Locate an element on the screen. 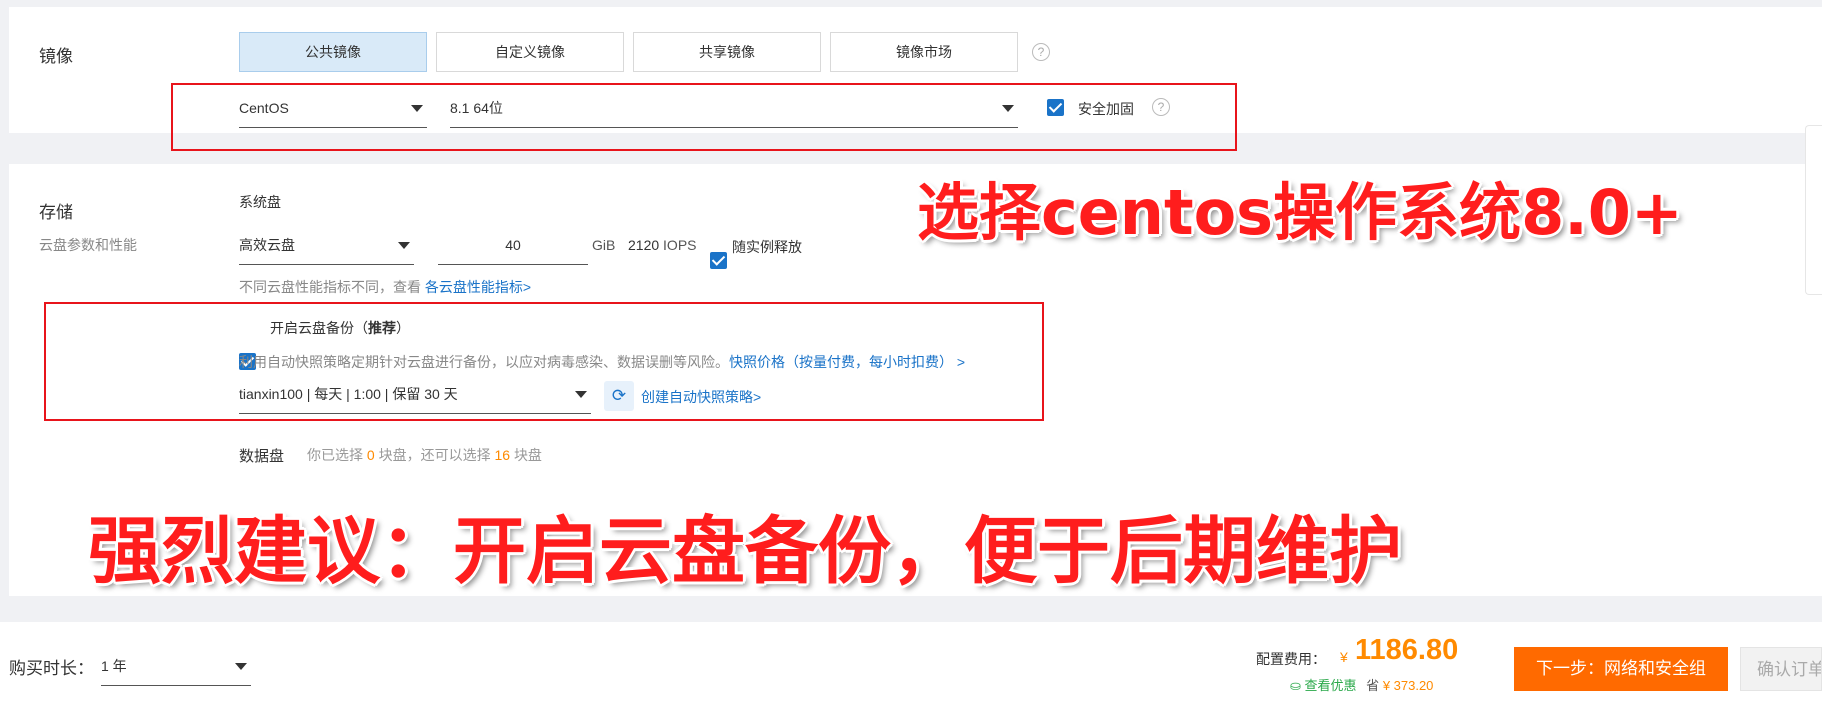 The image size is (1822, 707). duration-value: 1 年 is located at coordinates (114, 666).